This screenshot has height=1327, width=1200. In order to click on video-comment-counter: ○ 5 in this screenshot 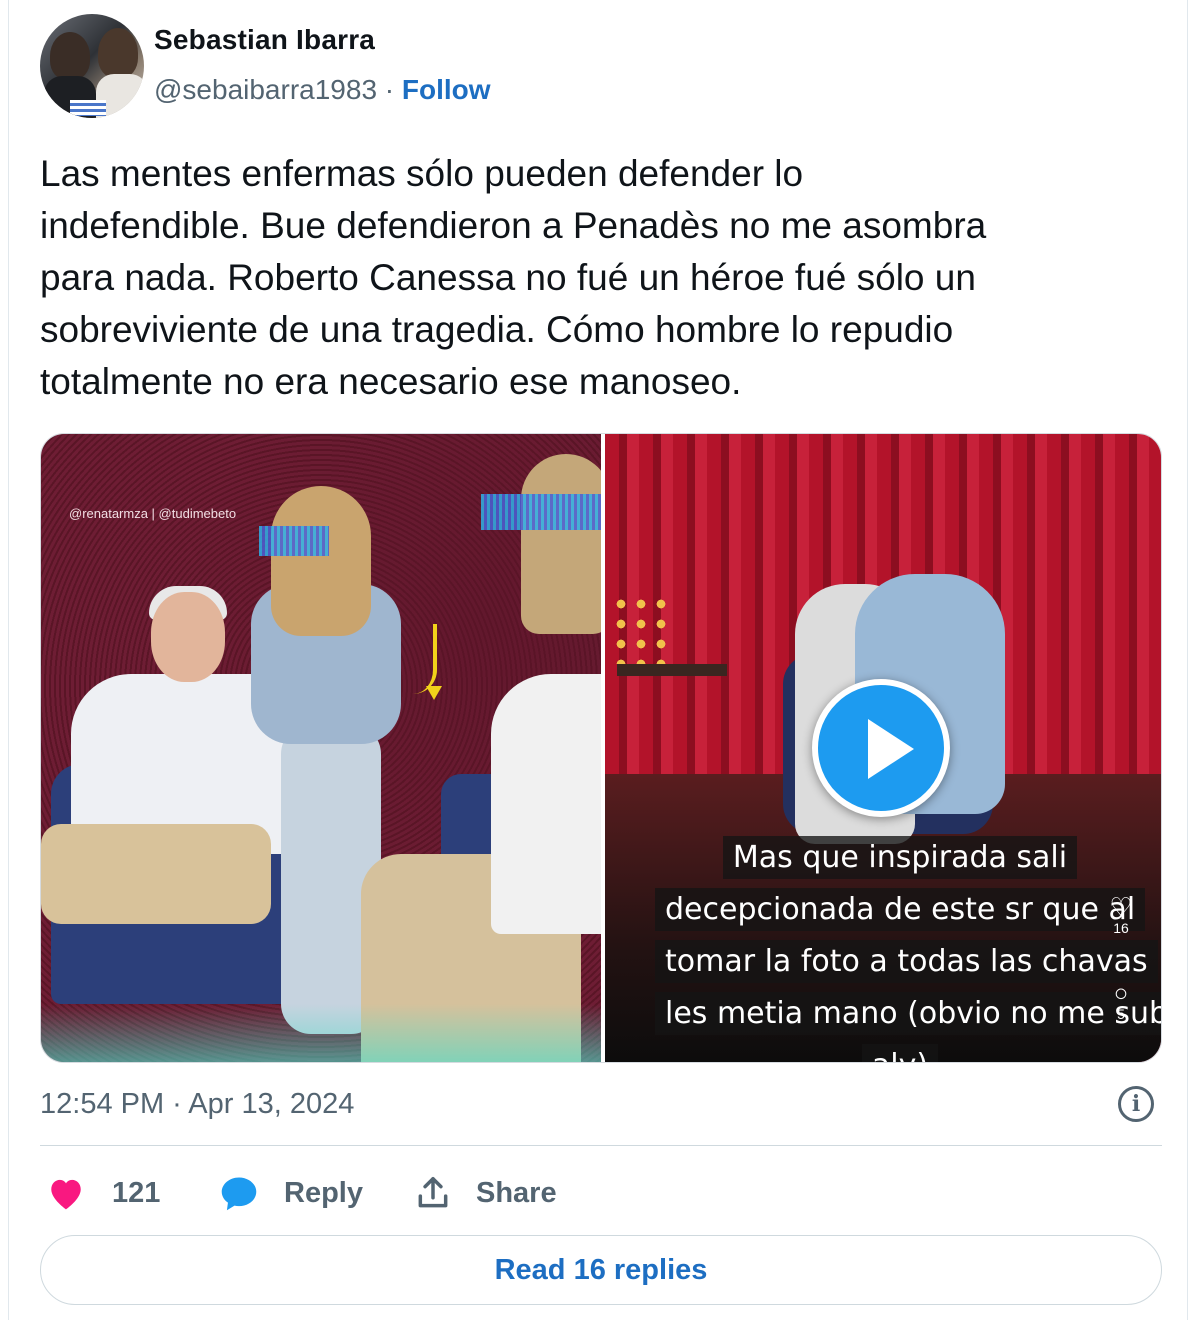, I will do `click(1121, 1001)`.